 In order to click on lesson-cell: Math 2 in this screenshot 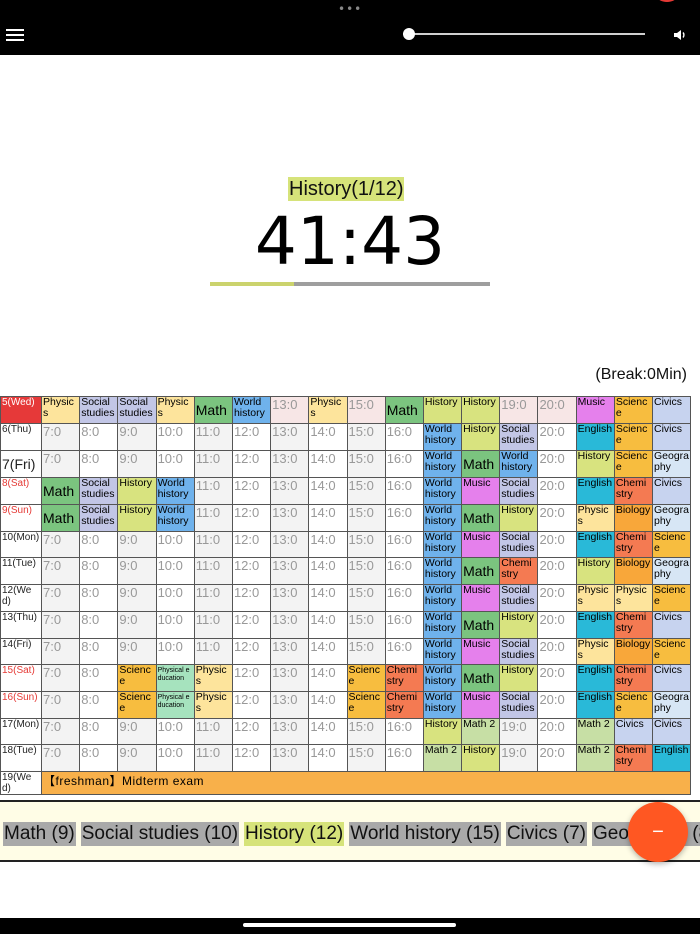, I will do `click(442, 758)`.